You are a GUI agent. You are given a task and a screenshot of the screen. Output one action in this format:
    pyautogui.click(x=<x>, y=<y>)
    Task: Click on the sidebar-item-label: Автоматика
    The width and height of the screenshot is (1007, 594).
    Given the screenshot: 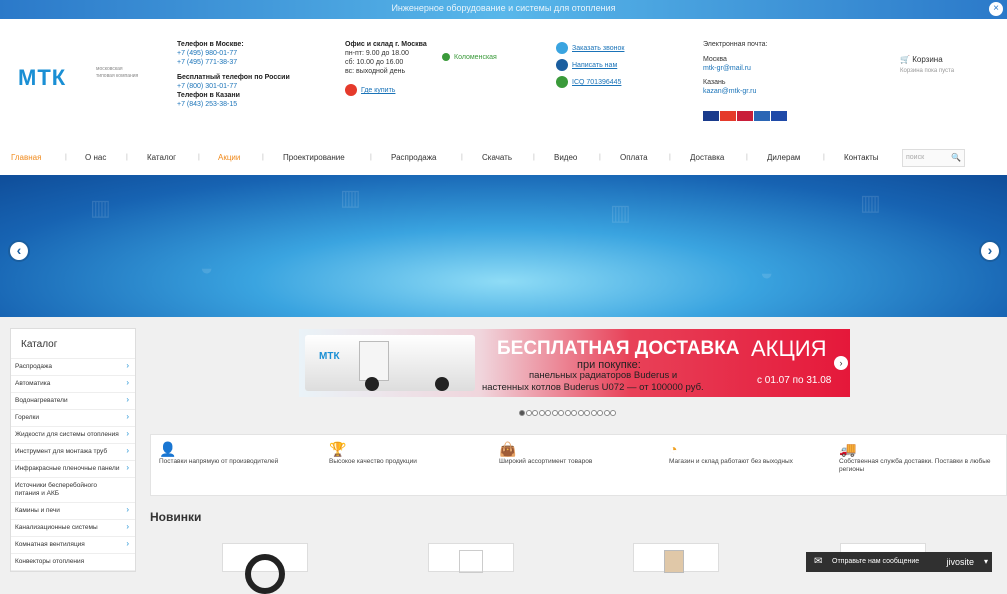 What is the action you would take?
    pyautogui.click(x=33, y=383)
    